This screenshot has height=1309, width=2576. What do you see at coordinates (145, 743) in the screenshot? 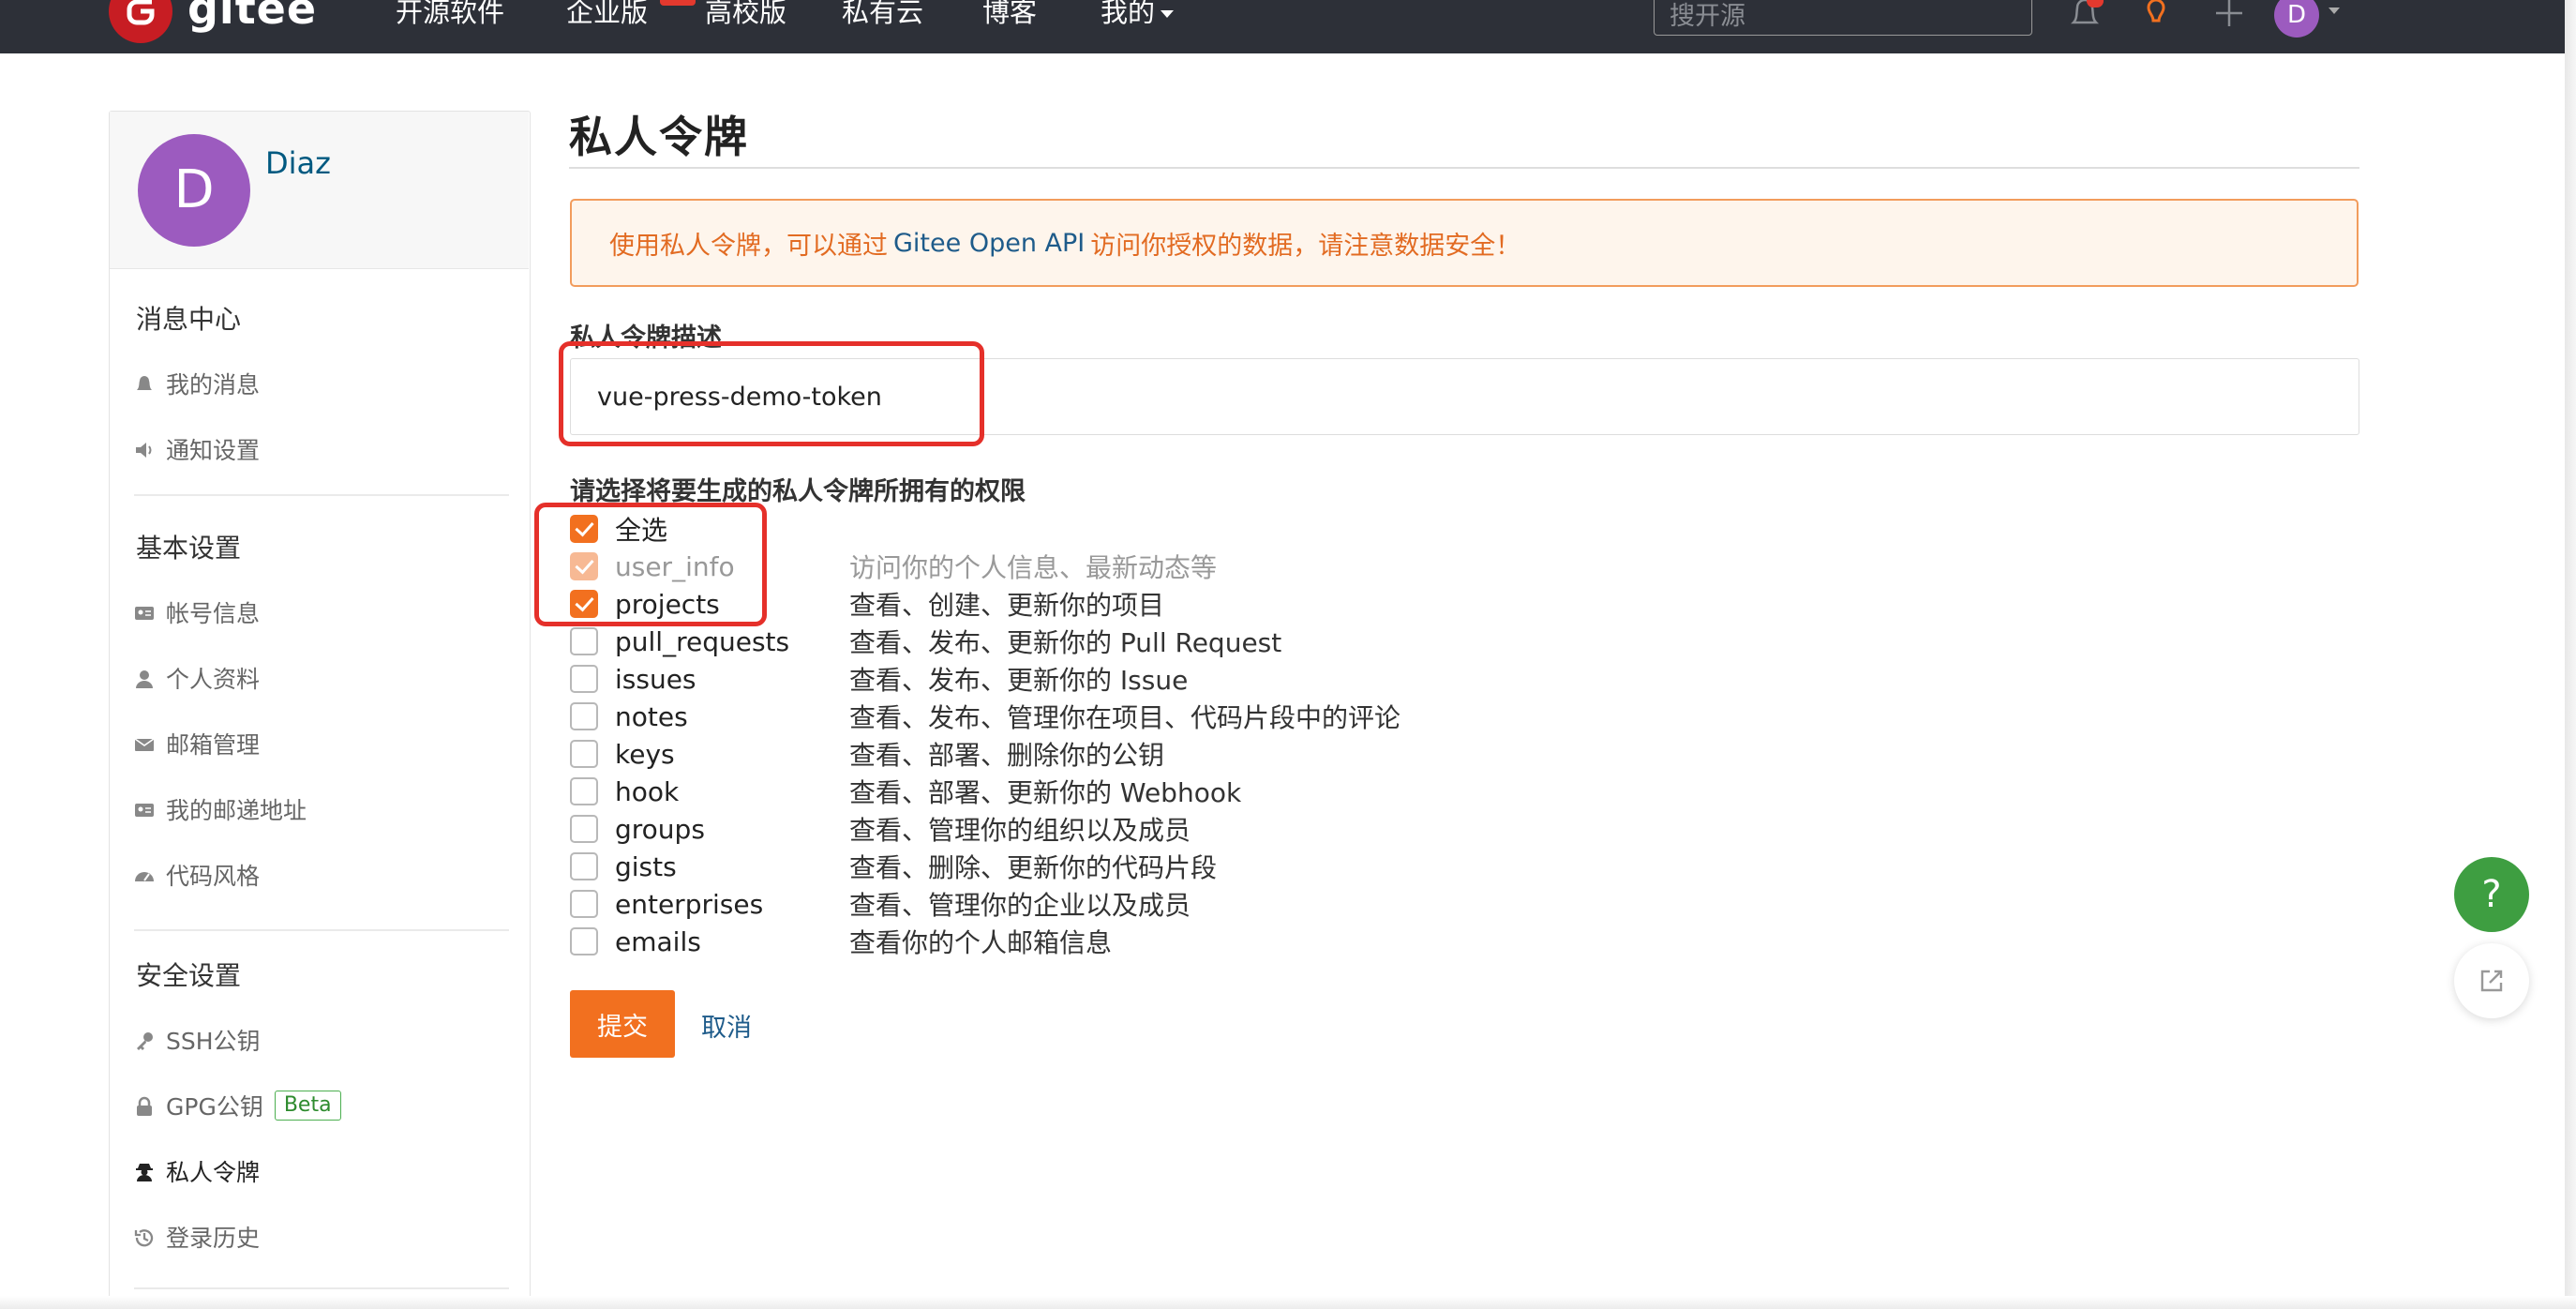
I see `envelope-icon` at bounding box center [145, 743].